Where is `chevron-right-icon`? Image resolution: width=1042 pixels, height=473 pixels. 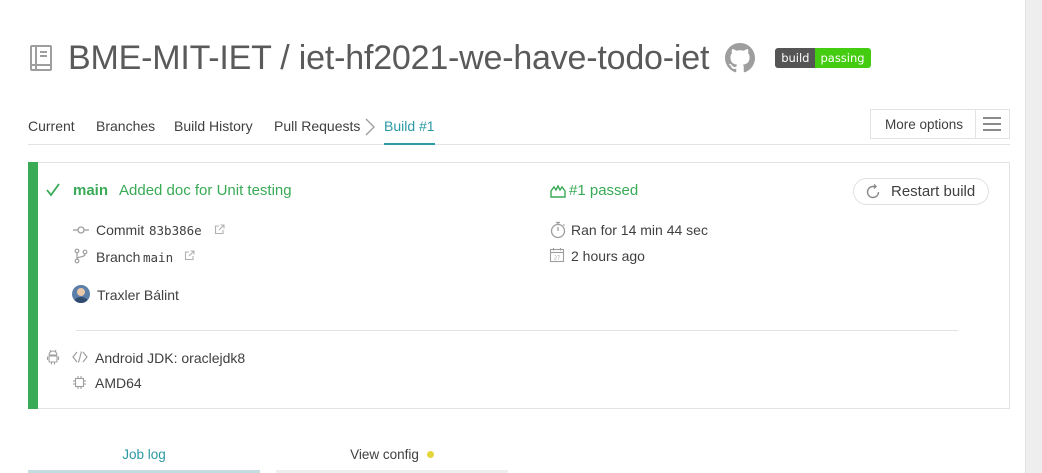
chevron-right-icon is located at coordinates (370, 127).